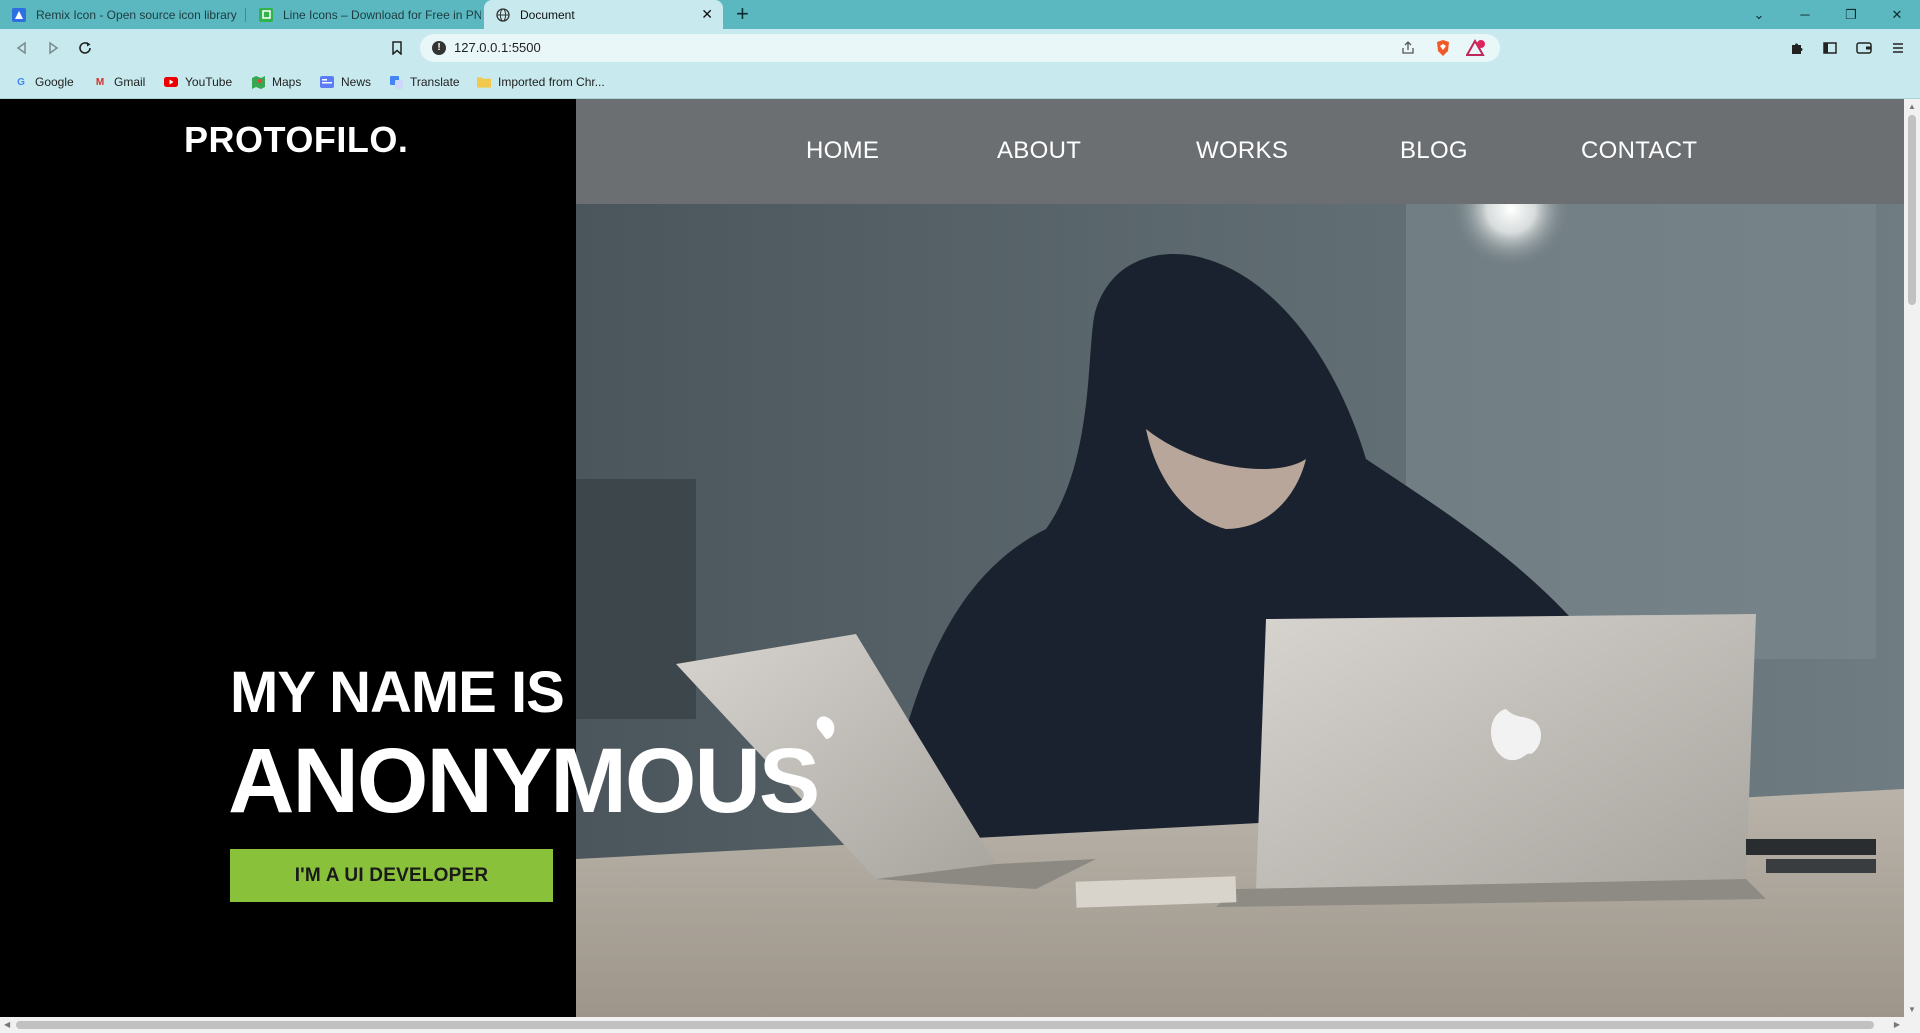 The image size is (1920, 1033). Describe the element at coordinates (524, 781) in the screenshot. I see `hero-name-text: ANONYMOUS` at that location.